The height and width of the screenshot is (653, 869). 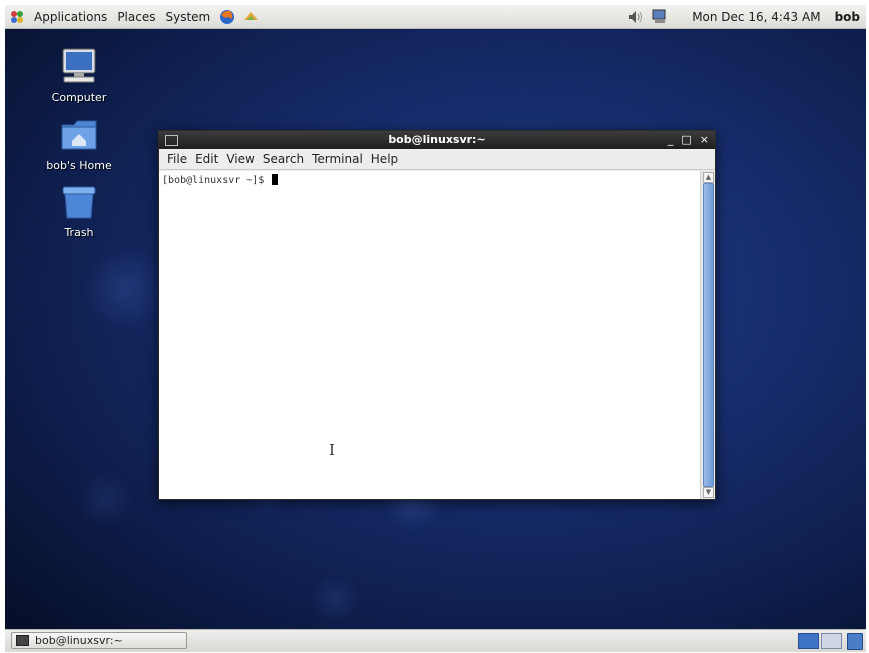 I want to click on menu-search: Search, so click(x=283, y=159).